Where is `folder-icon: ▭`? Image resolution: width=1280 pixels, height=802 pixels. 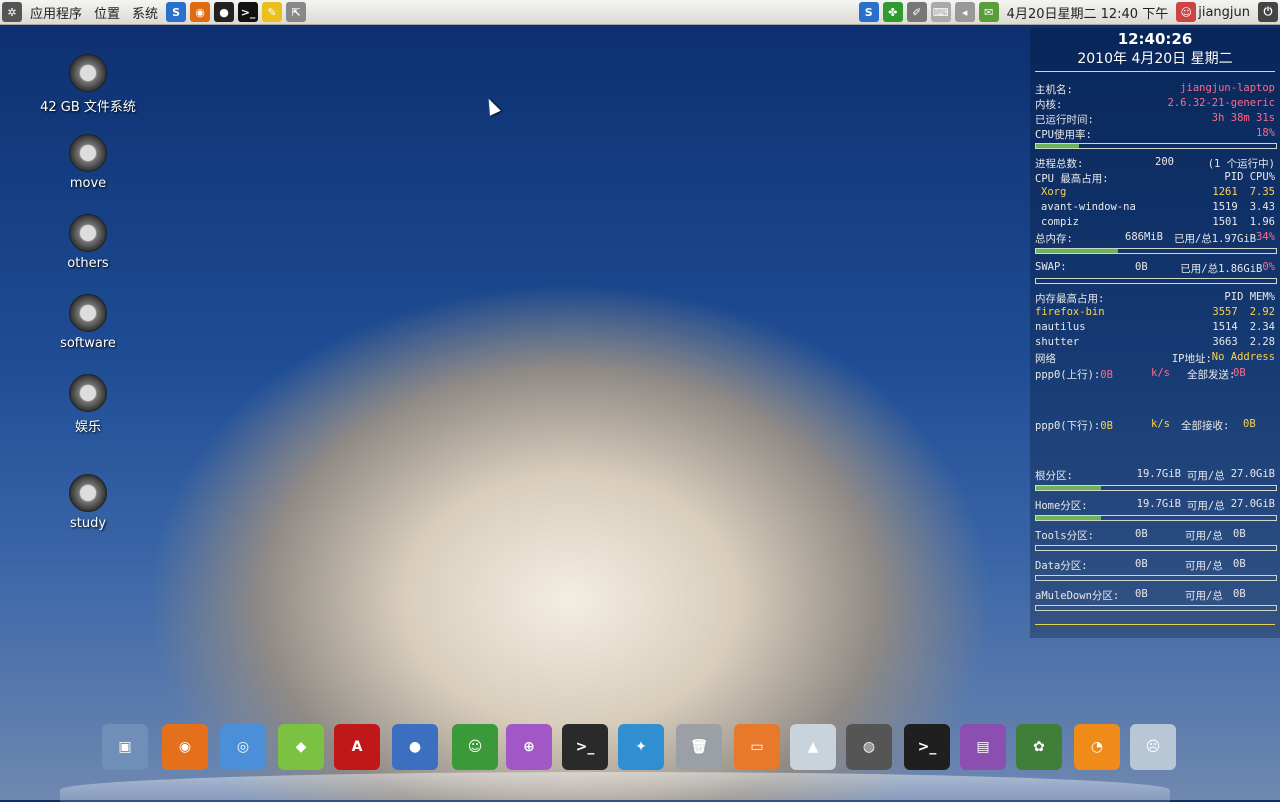
folder-icon: ▭ is located at coordinates (757, 747).